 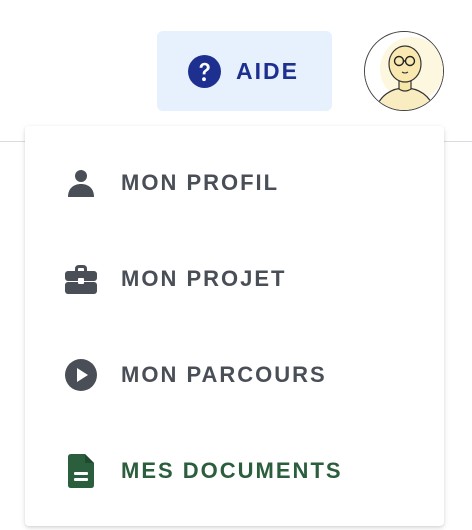 What do you see at coordinates (81, 471) in the screenshot?
I see `document-icon` at bounding box center [81, 471].